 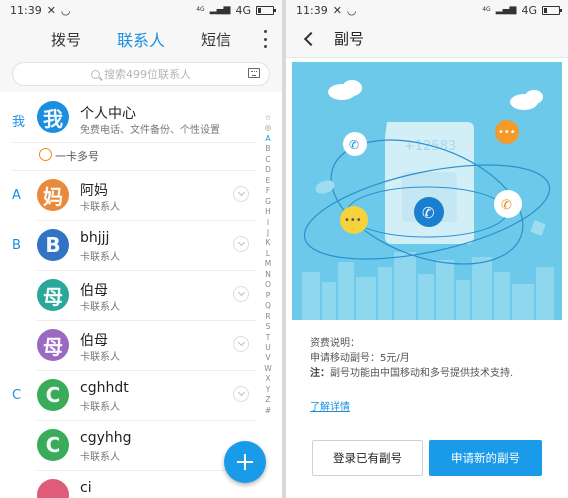 What do you see at coordinates (268, 243) in the screenshot?
I see `index-letter: K` at bounding box center [268, 243].